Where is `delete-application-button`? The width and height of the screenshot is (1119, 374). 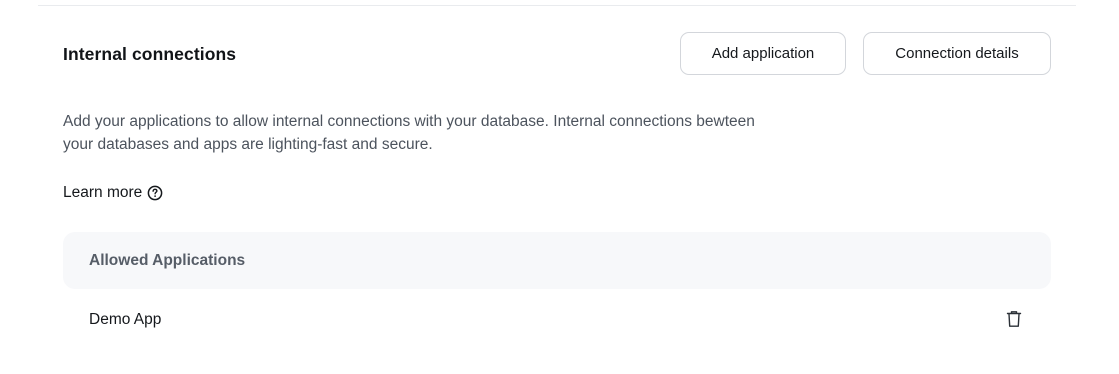
delete-application-button is located at coordinates (1014, 321).